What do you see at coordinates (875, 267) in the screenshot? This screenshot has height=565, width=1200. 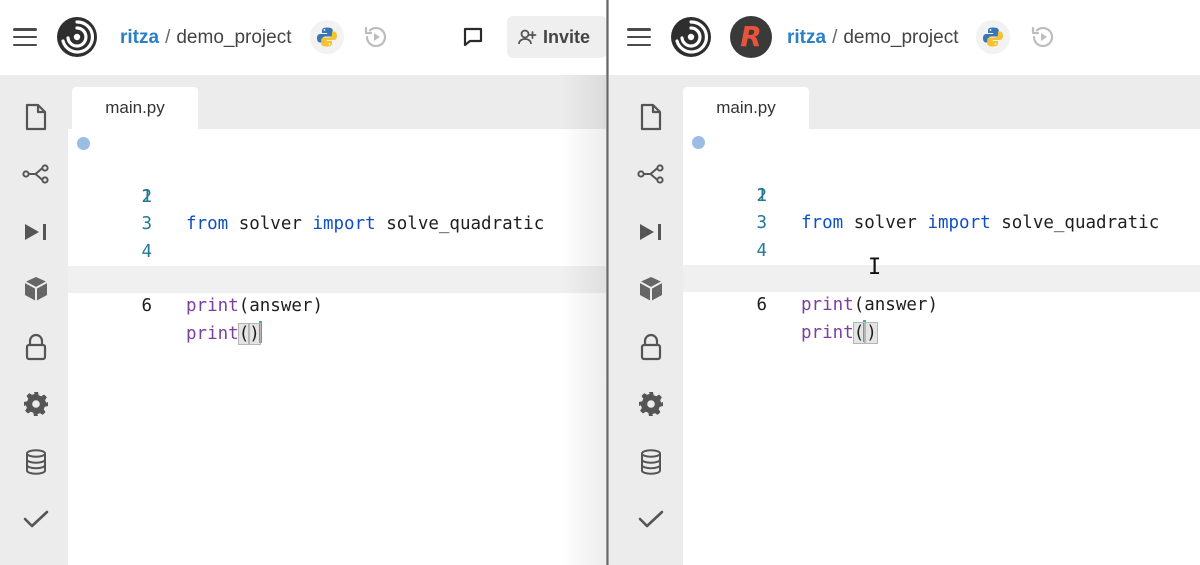 I see `mouse-ibeam-cursor-icon: I` at bounding box center [875, 267].